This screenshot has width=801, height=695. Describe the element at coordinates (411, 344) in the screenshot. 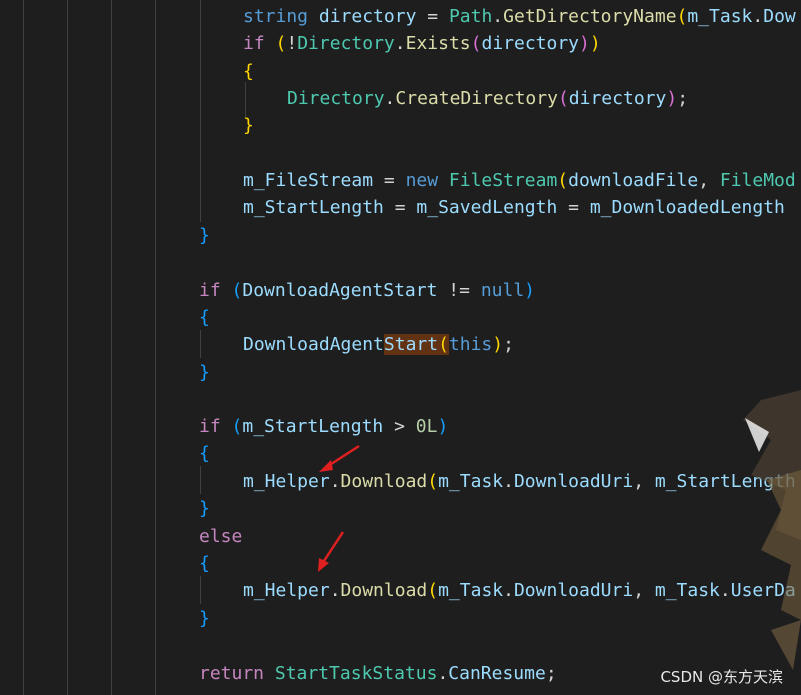

I see `code-token: Start` at that location.